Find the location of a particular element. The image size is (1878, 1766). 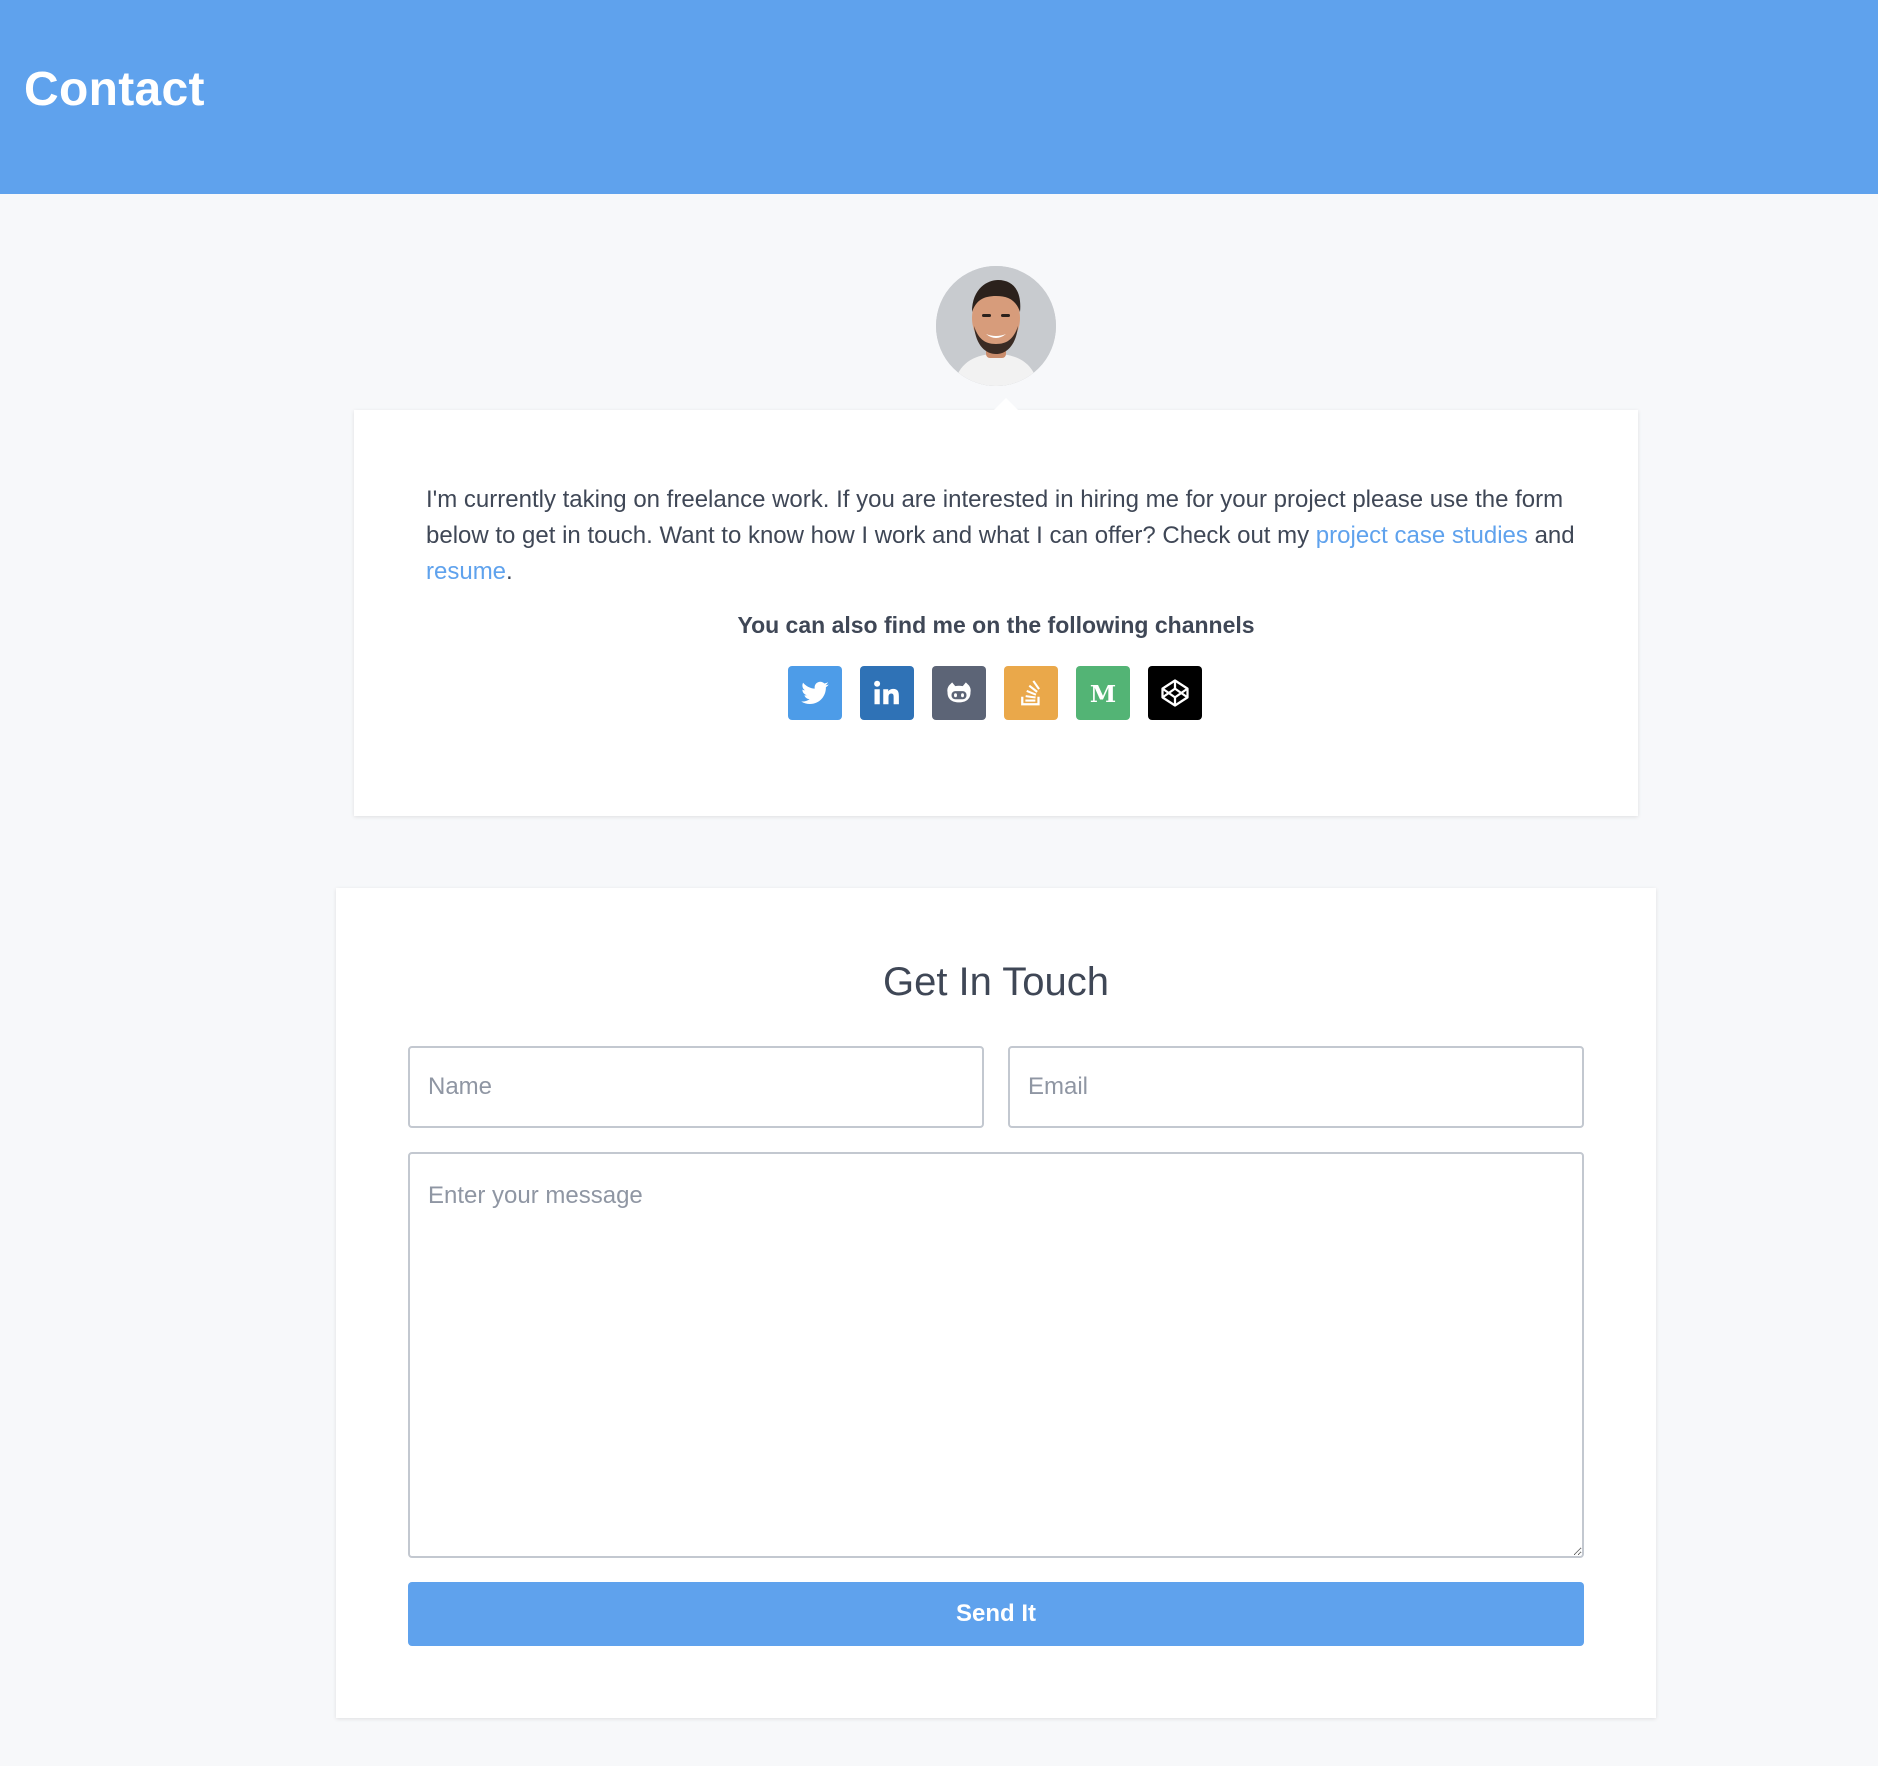

stack-overflow-icon is located at coordinates (1030, 693).